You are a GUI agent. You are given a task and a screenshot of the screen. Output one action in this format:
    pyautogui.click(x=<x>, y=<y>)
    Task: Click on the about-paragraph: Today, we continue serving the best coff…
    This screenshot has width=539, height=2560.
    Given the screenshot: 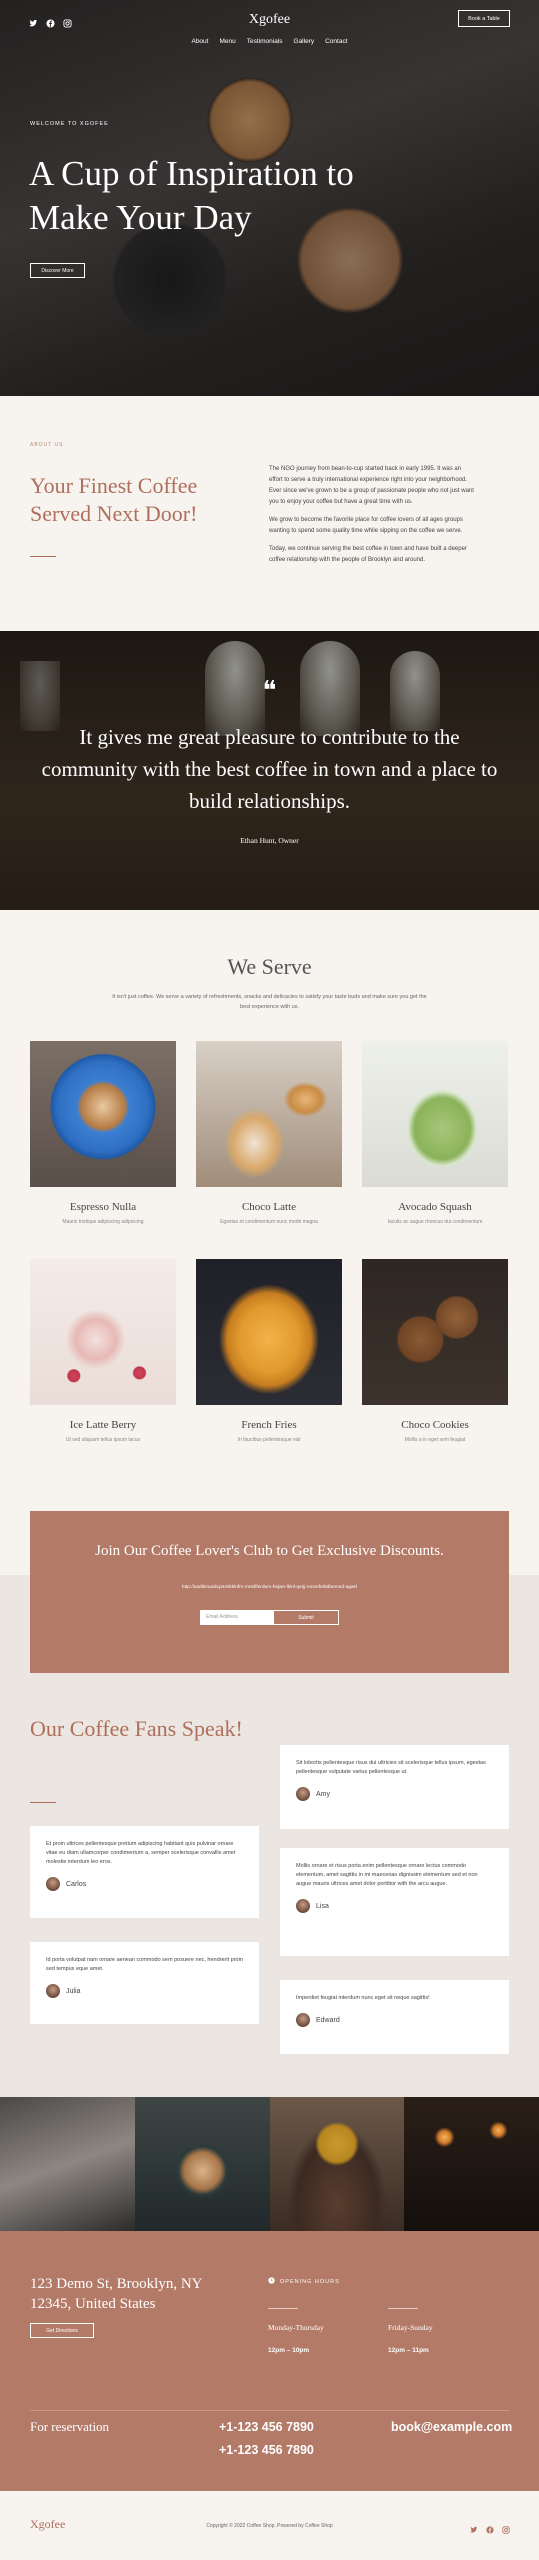 What is the action you would take?
    pyautogui.click(x=368, y=554)
    